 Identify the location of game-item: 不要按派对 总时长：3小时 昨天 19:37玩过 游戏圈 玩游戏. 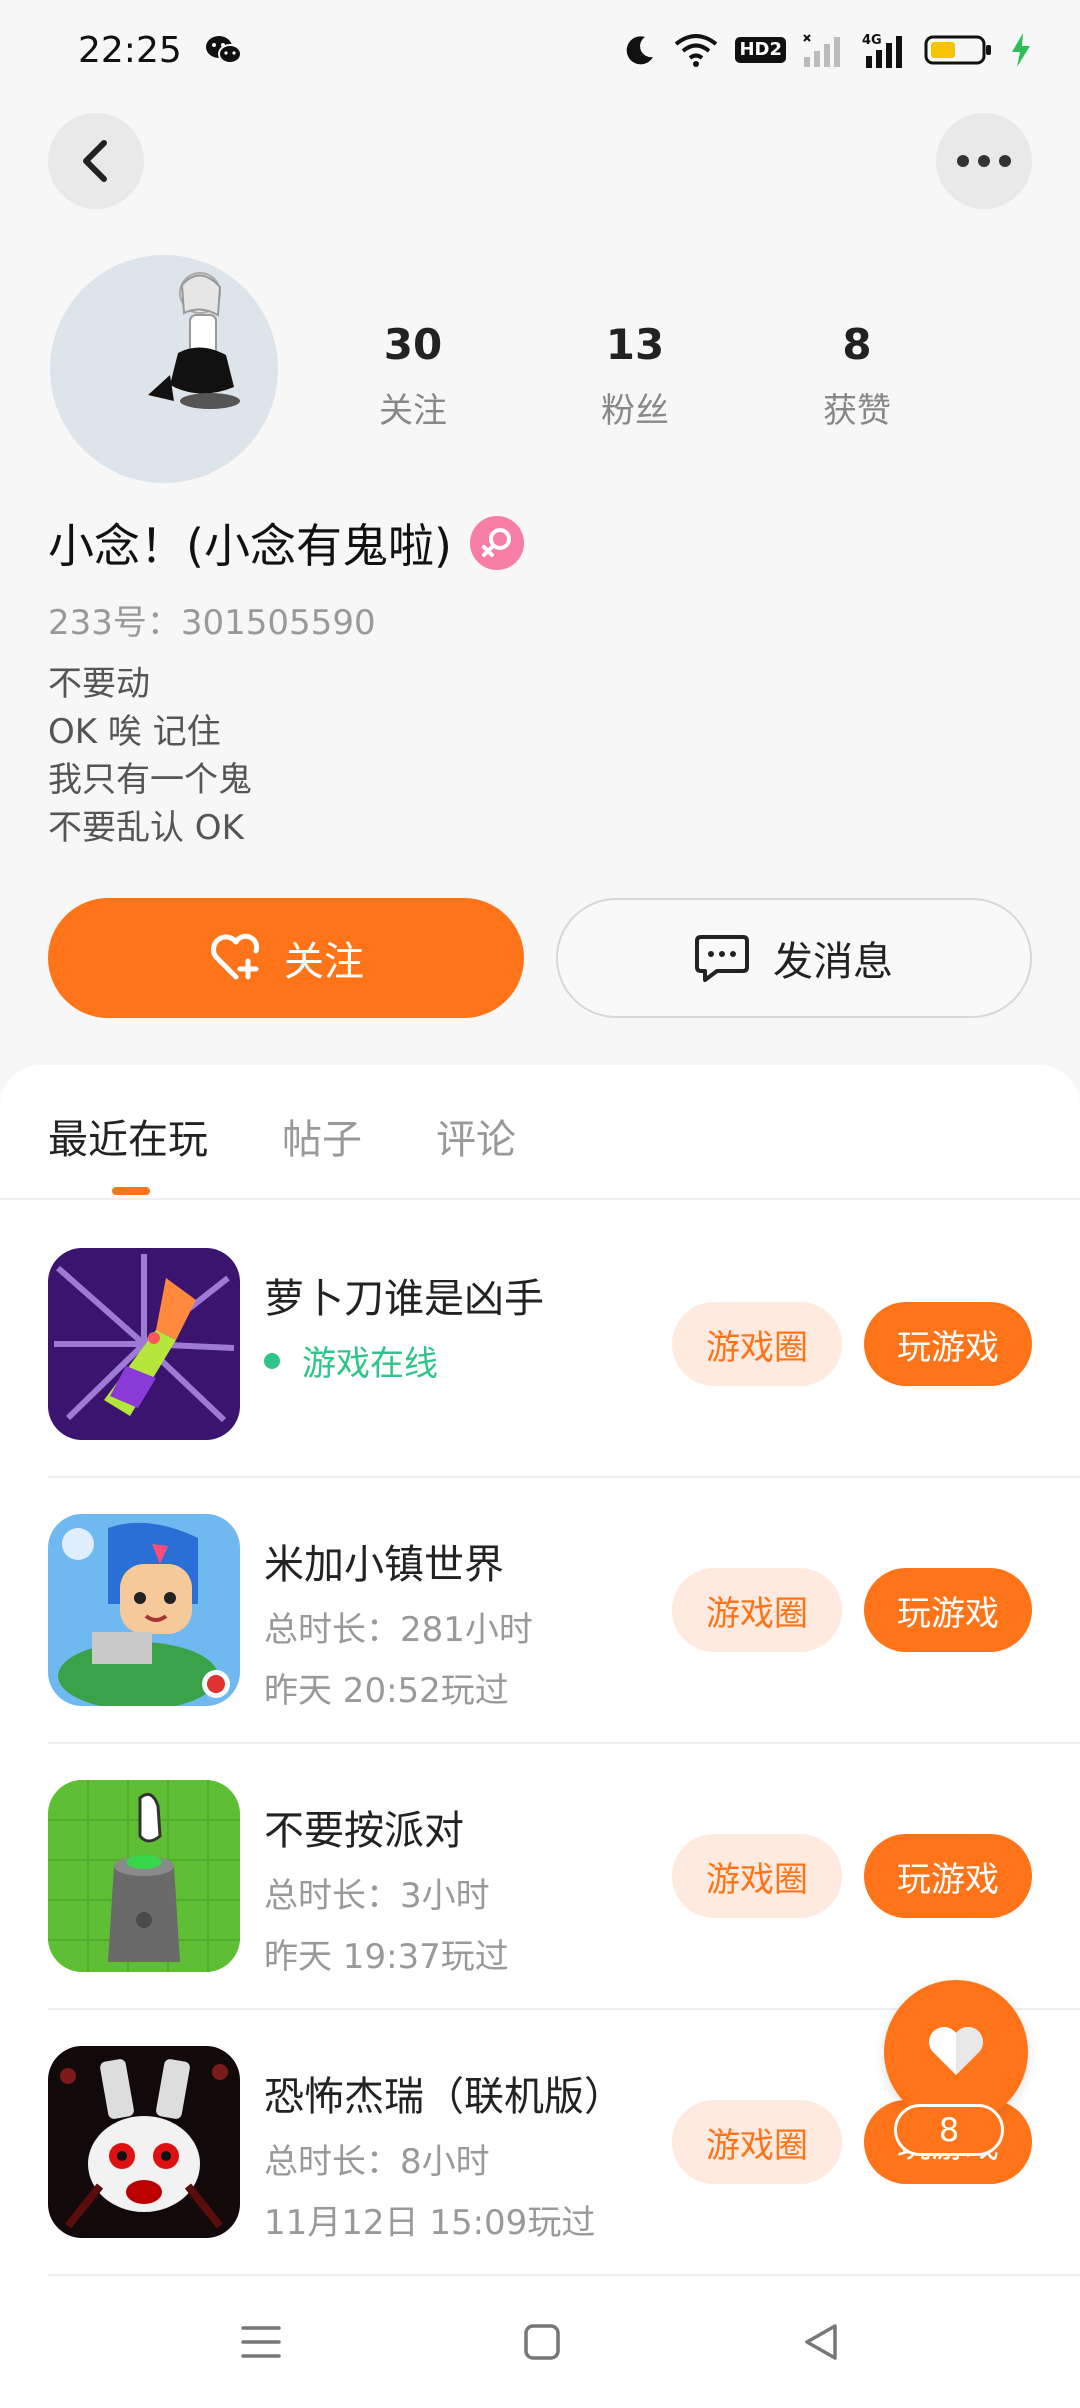
(564, 1913).